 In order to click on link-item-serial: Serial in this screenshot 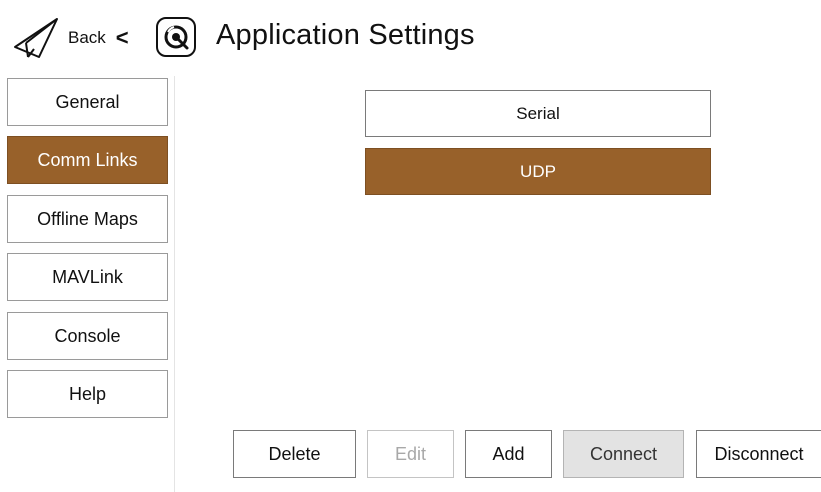, I will do `click(538, 113)`.